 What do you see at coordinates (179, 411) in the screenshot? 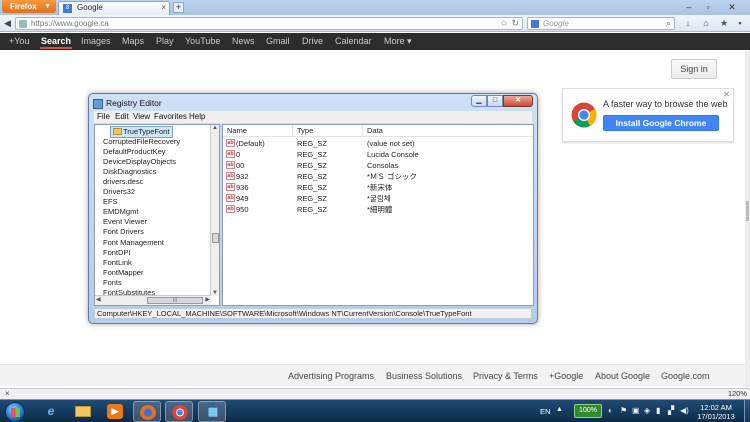
I see `taskbar-chrome` at bounding box center [179, 411].